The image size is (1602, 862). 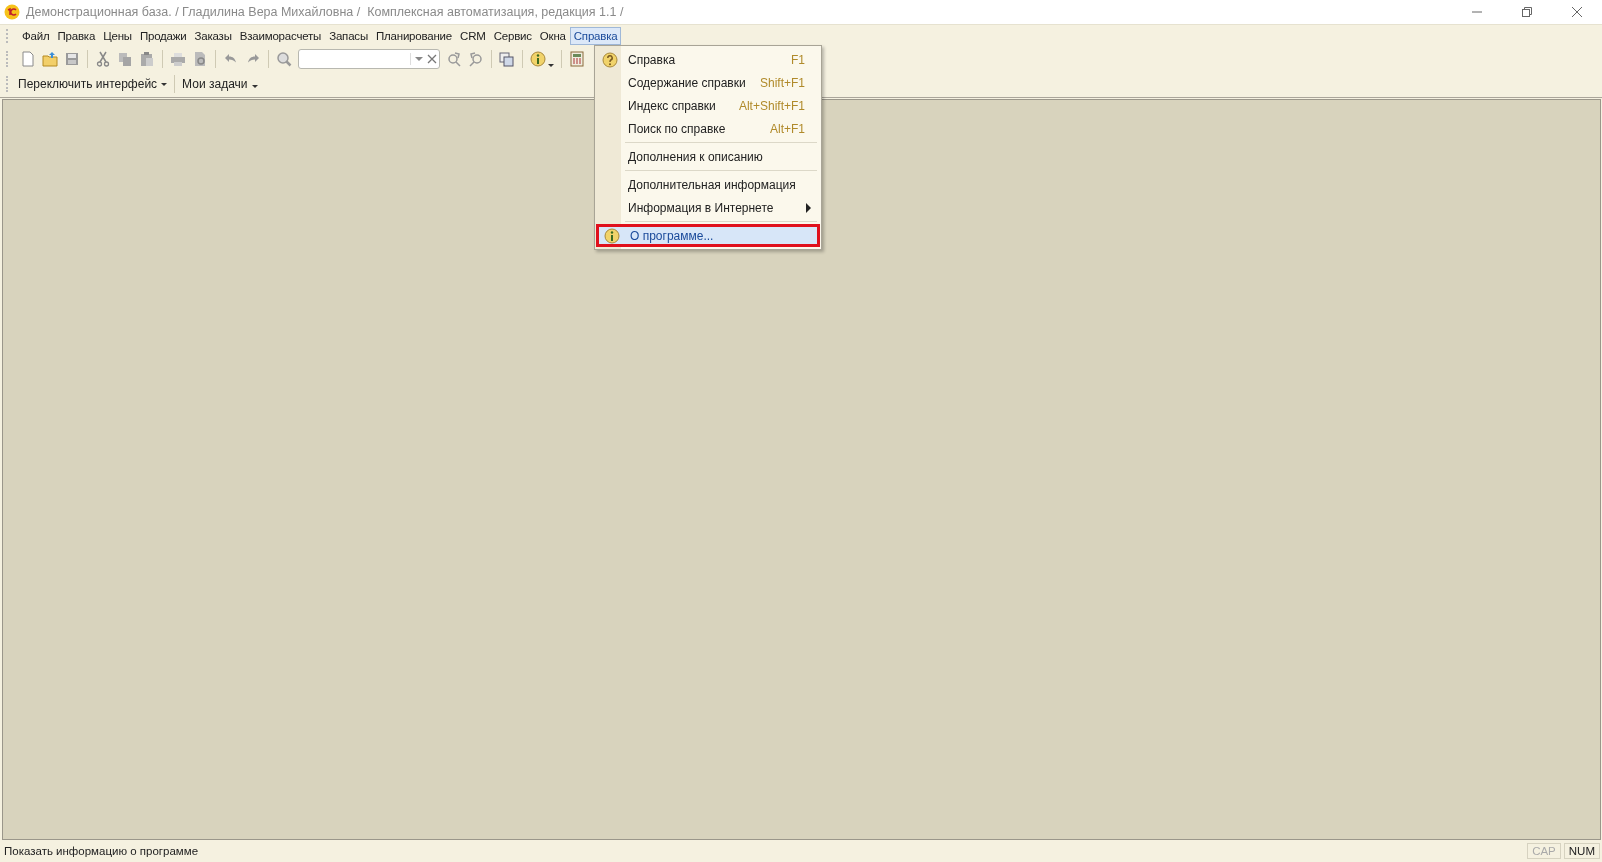 I want to click on save-icon, so click(x=72, y=59).